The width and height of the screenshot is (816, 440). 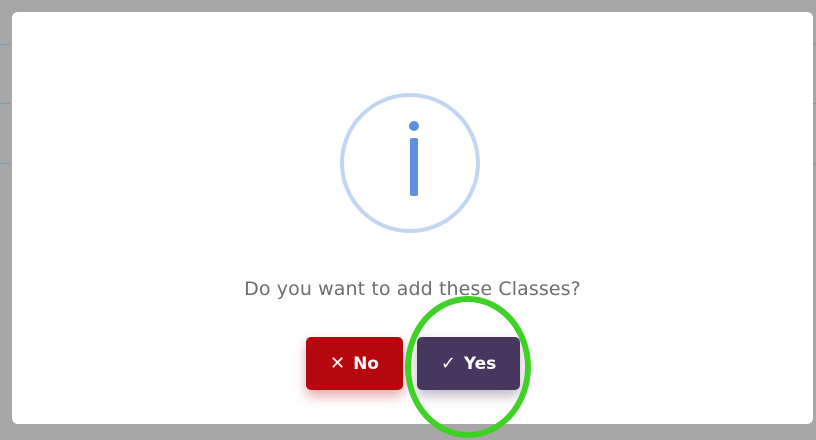 What do you see at coordinates (337, 363) in the screenshot?
I see `close-icon: ✕` at bounding box center [337, 363].